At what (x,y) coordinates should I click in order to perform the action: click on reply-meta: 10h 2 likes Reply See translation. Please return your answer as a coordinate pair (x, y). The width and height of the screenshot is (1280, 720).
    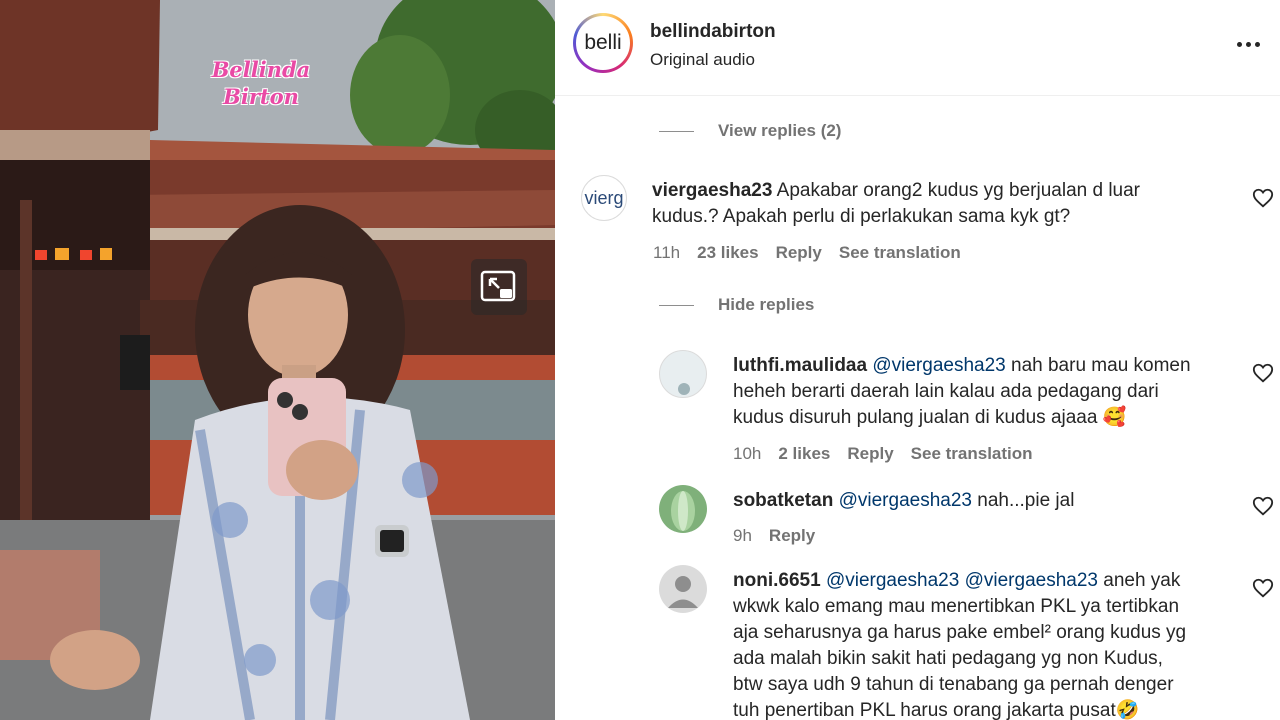
    Looking at the image, I should click on (883, 454).